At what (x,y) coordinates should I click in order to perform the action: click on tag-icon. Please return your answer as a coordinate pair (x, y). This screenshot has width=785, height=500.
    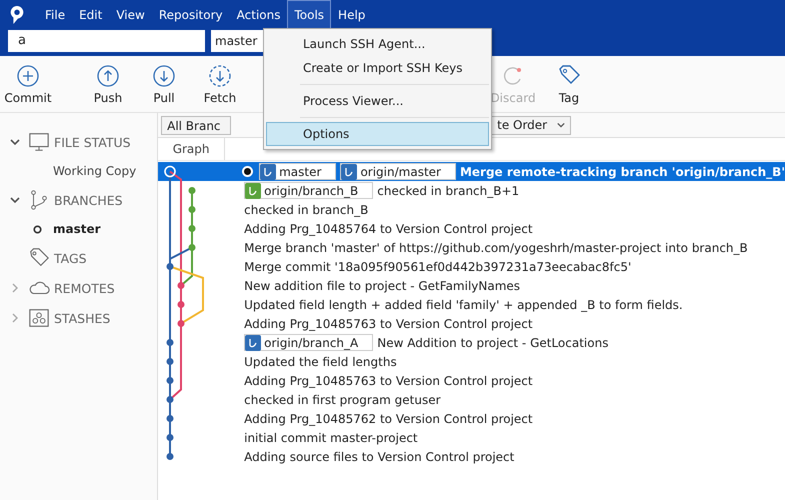
    Looking at the image, I should click on (39, 258).